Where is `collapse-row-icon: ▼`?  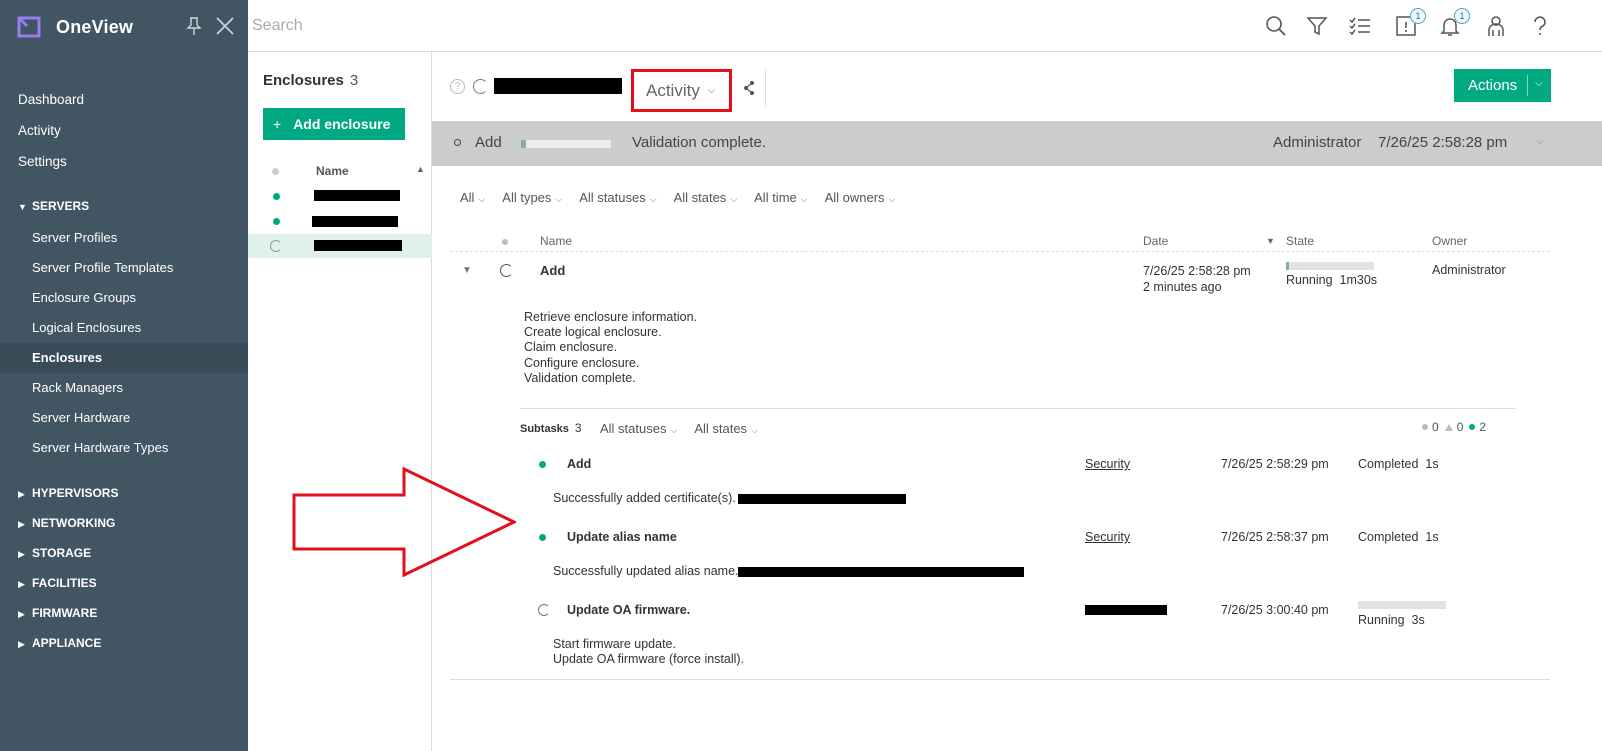 collapse-row-icon: ▼ is located at coordinates (467, 270).